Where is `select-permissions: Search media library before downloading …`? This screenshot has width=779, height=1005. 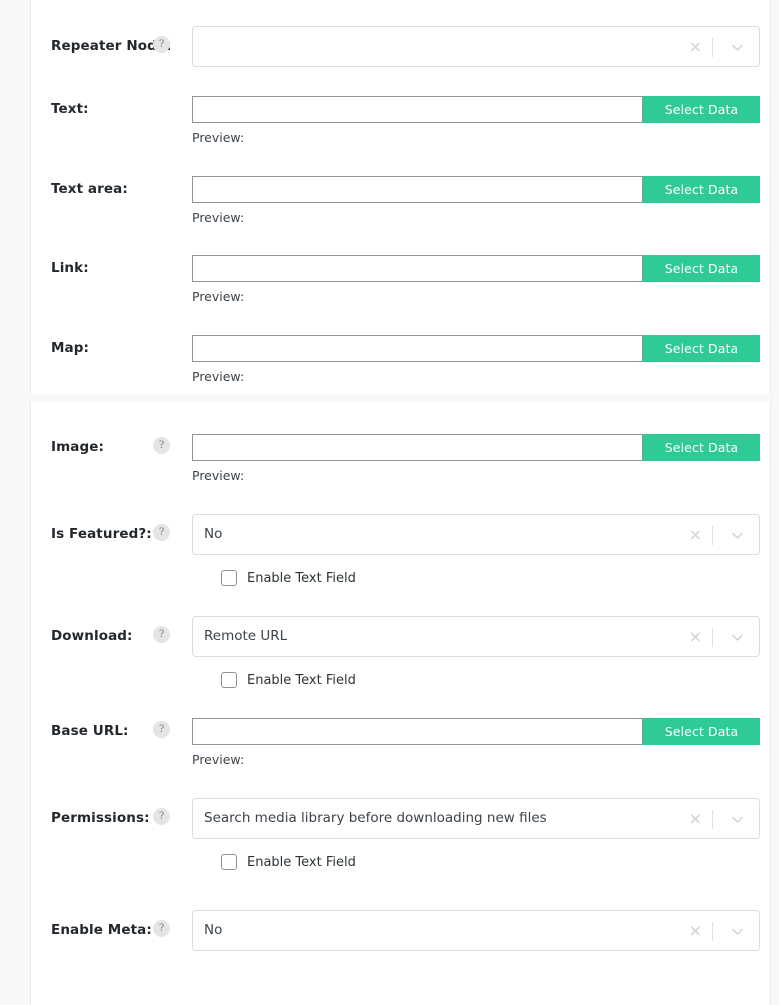 select-permissions: Search media library before downloading … is located at coordinates (476, 818).